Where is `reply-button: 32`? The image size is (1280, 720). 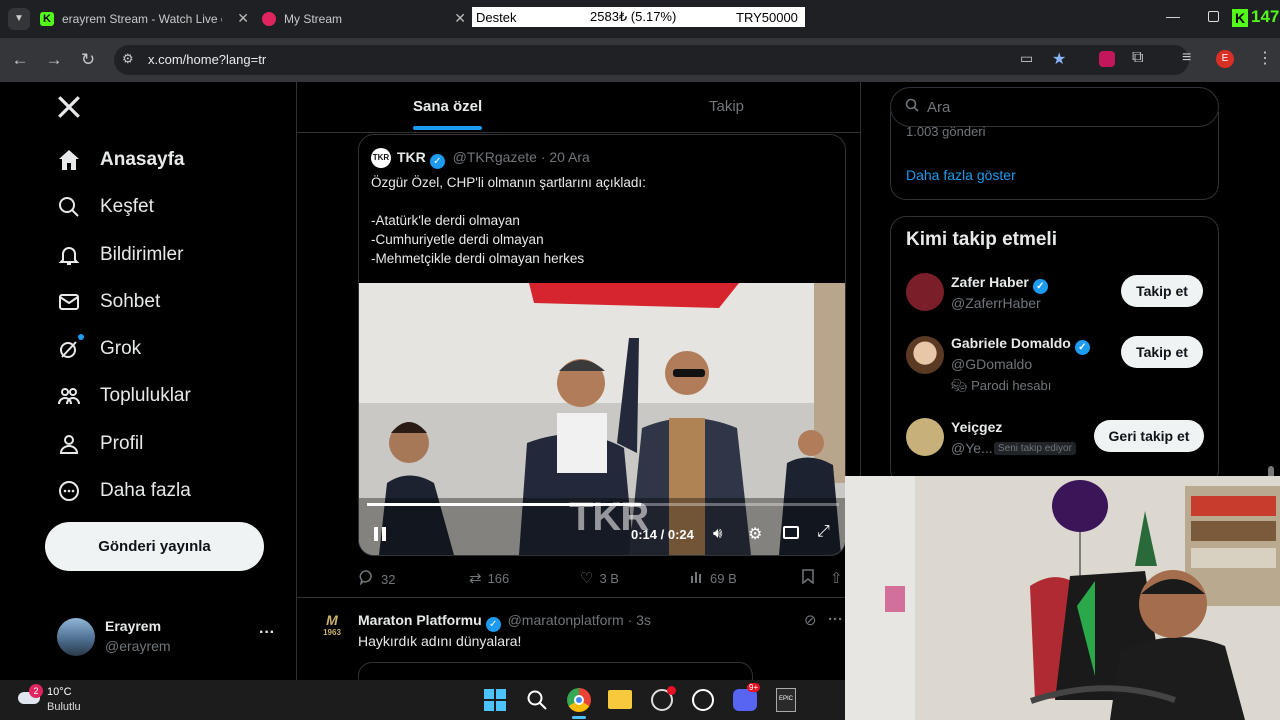
reply-button: 32 is located at coordinates (377, 579).